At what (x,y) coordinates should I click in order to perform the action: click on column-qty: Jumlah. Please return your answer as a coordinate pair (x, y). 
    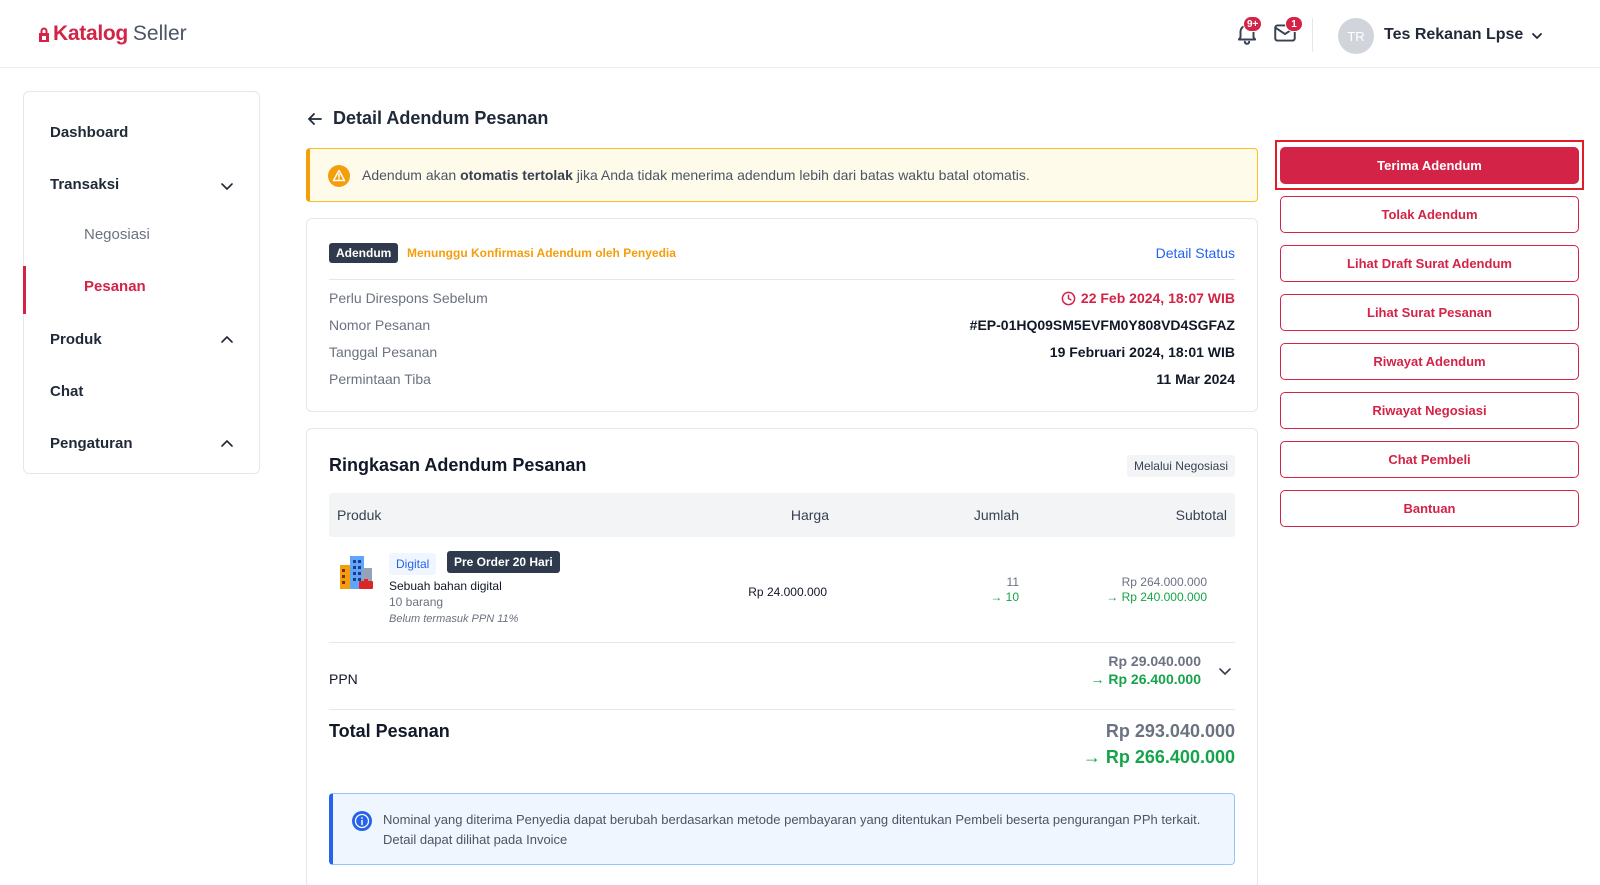
    Looking at the image, I should click on (996, 515).